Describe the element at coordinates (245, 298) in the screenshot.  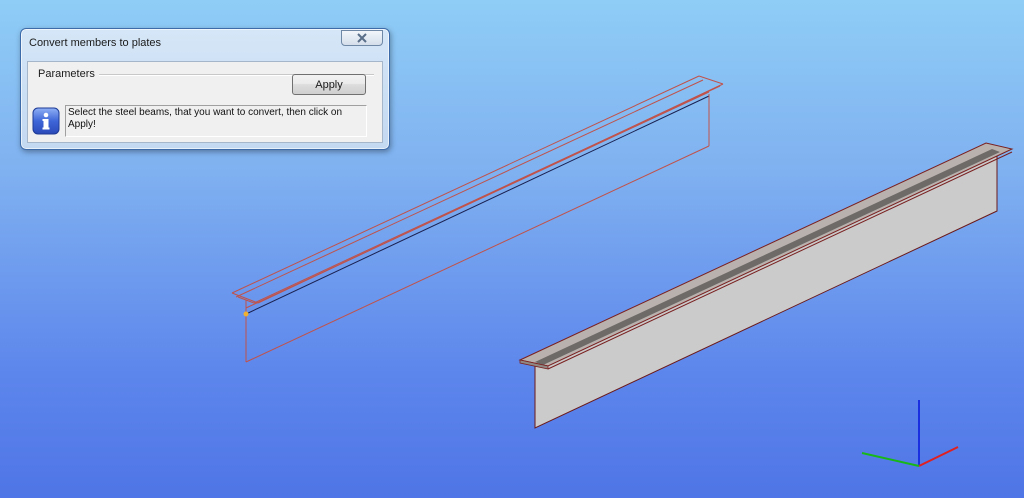
I see `wire-beam-edge` at that location.